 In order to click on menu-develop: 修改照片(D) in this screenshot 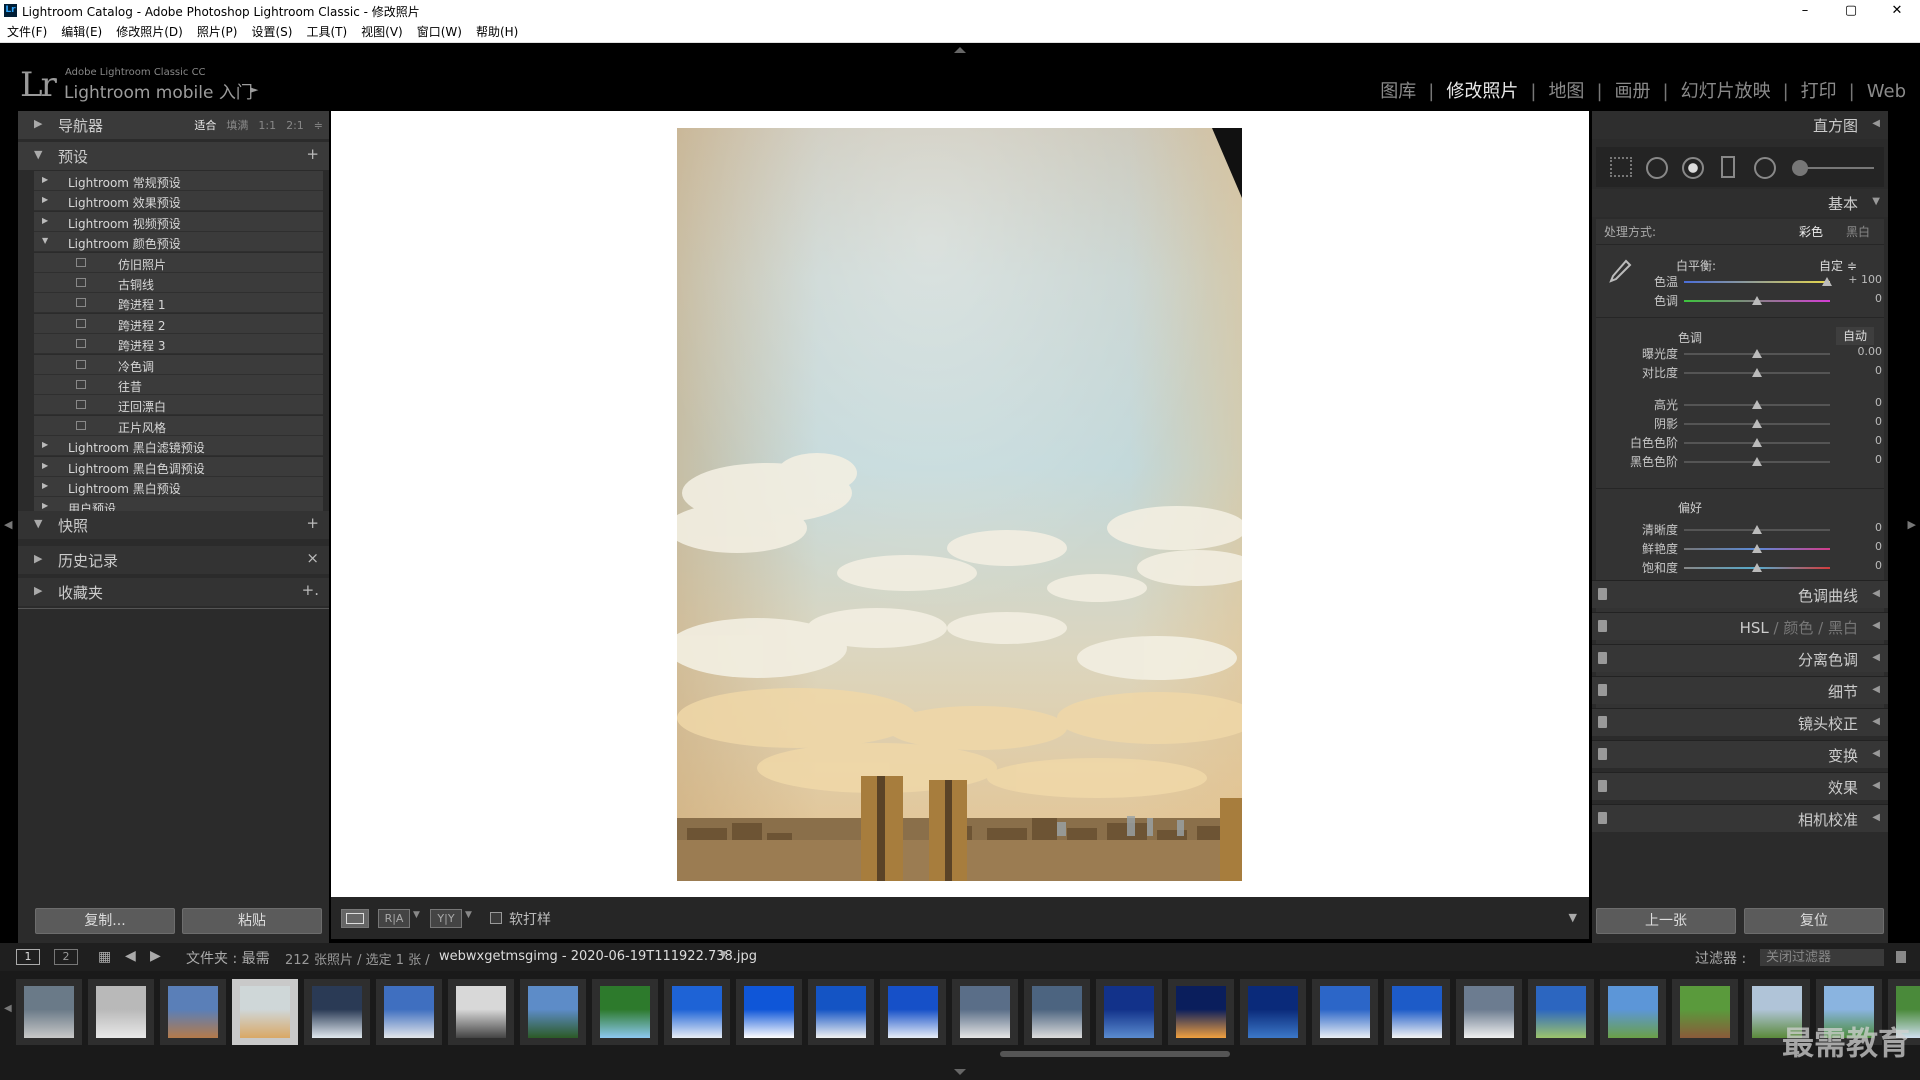, I will do `click(149, 32)`.